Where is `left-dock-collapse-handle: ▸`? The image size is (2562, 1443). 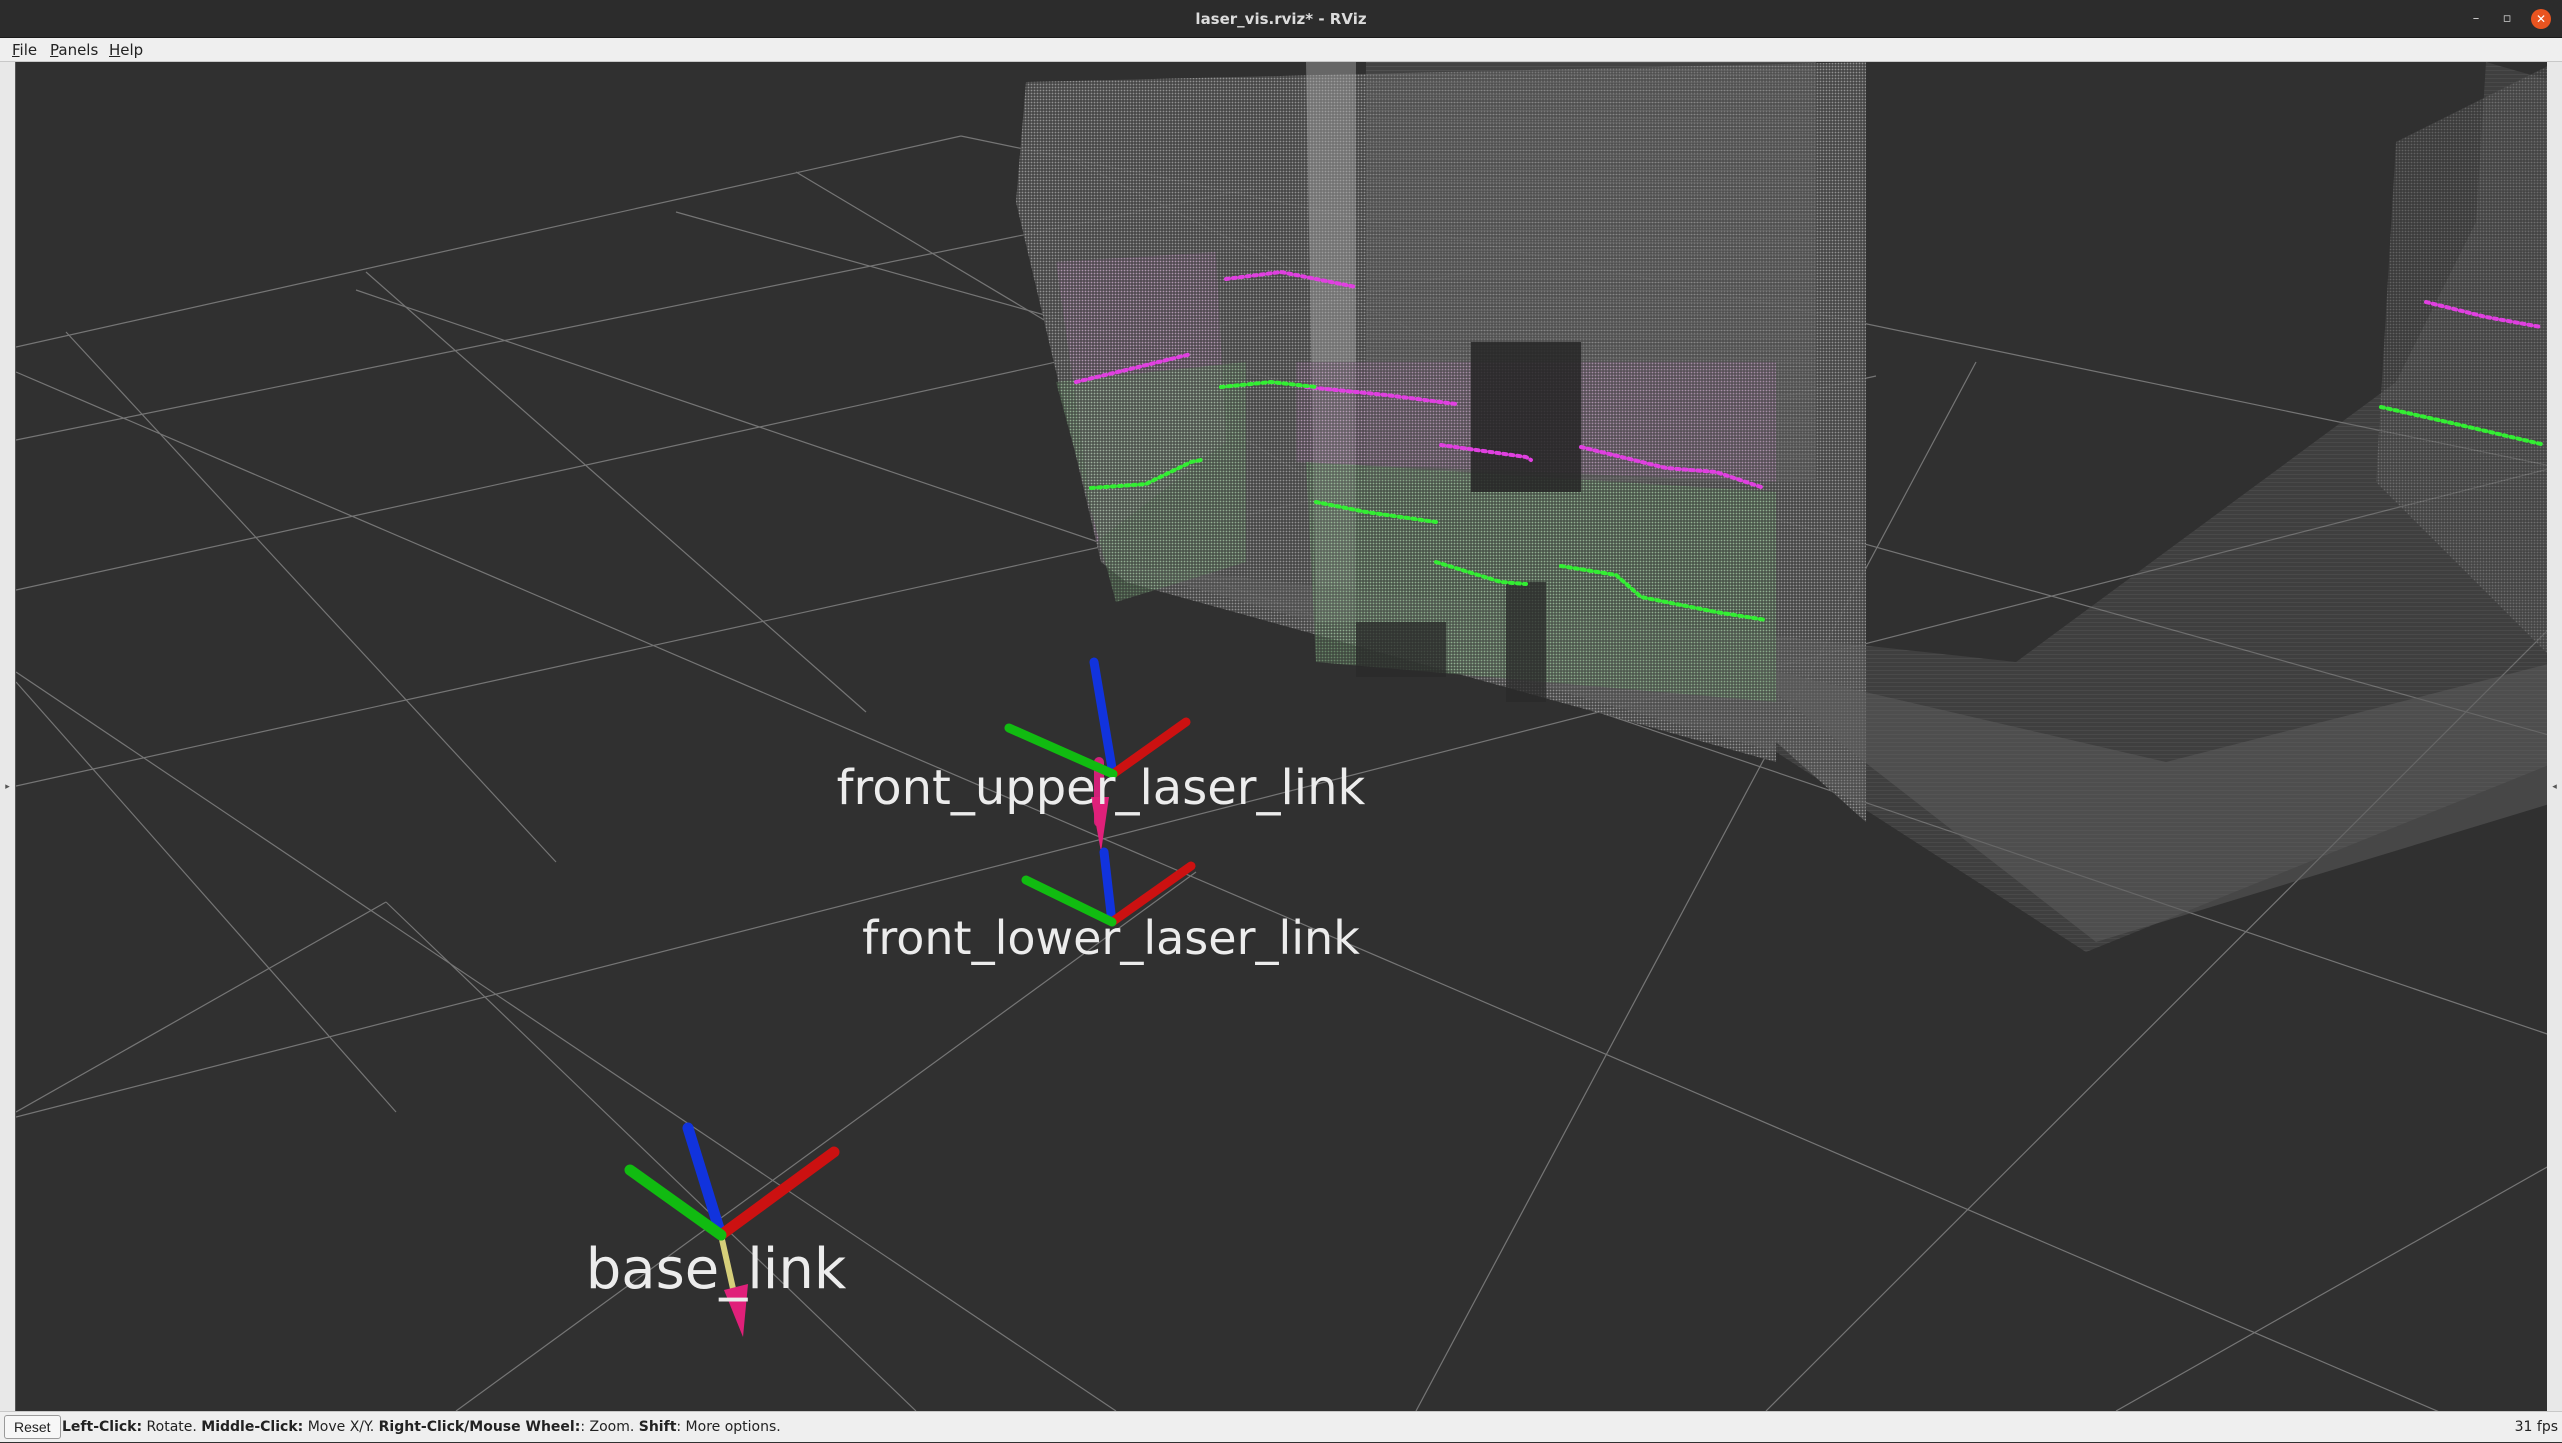
left-dock-collapse-handle: ▸ is located at coordinates (7, 736).